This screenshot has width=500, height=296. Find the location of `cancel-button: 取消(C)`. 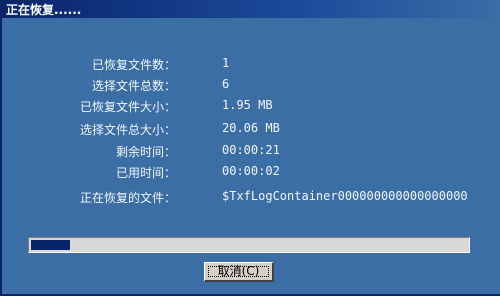

cancel-button: 取消(C) is located at coordinates (239, 272).